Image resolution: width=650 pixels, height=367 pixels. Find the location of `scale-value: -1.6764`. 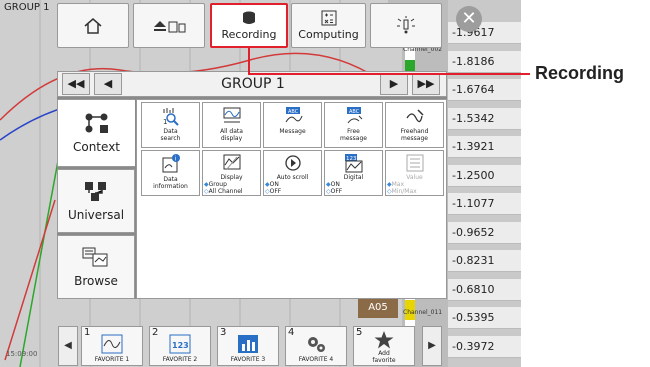

scale-value: -1.6764 is located at coordinates (484, 90).